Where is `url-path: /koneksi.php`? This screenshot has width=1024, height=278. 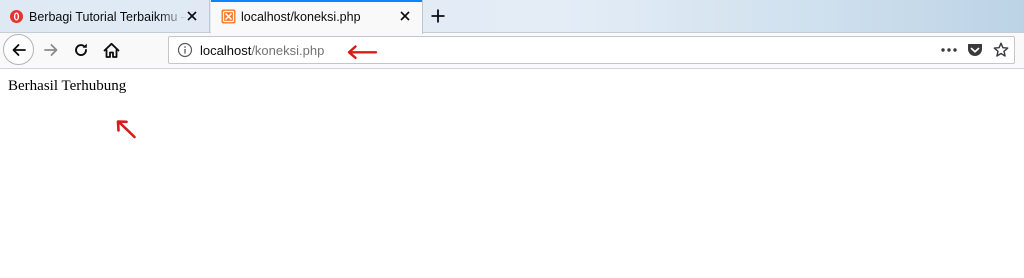 url-path: /koneksi.php is located at coordinates (288, 50).